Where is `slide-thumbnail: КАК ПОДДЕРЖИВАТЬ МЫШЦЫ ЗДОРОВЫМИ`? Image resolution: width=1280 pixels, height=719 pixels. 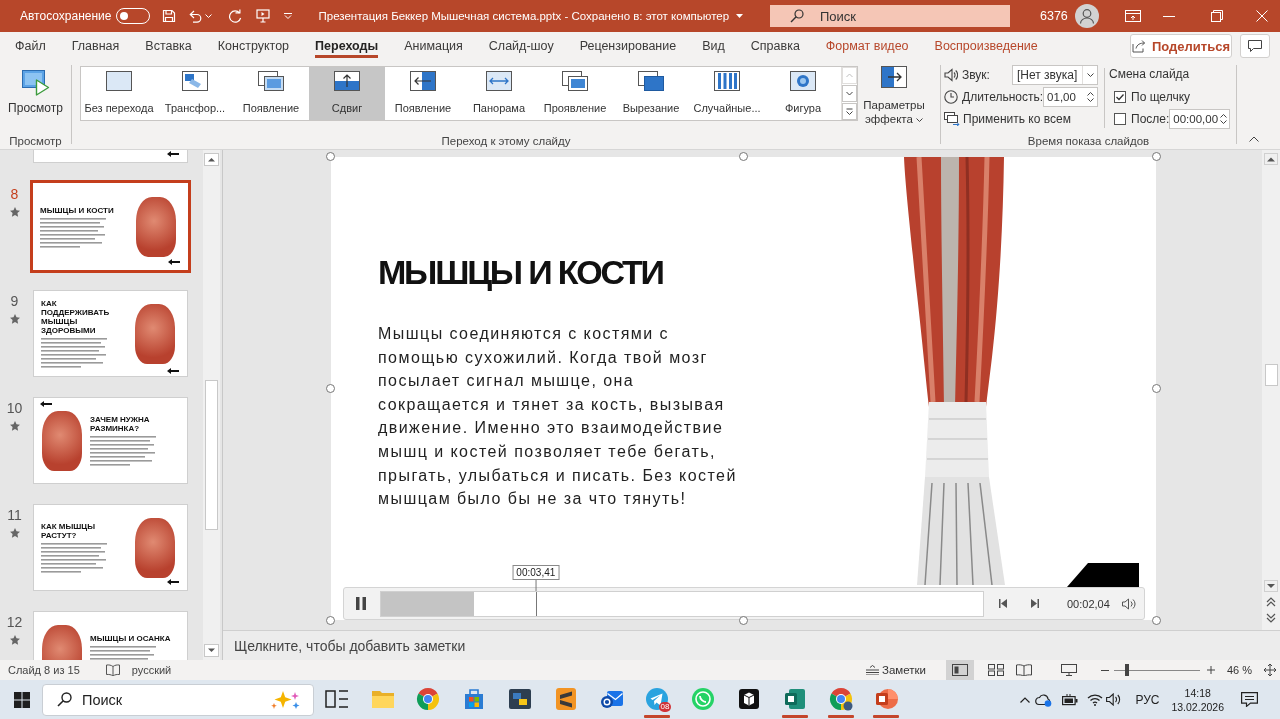
slide-thumbnail: КАК ПОДДЕРЖИВАТЬ МЫШЦЫ ЗДОРОВЫМИ is located at coordinates (110, 333).